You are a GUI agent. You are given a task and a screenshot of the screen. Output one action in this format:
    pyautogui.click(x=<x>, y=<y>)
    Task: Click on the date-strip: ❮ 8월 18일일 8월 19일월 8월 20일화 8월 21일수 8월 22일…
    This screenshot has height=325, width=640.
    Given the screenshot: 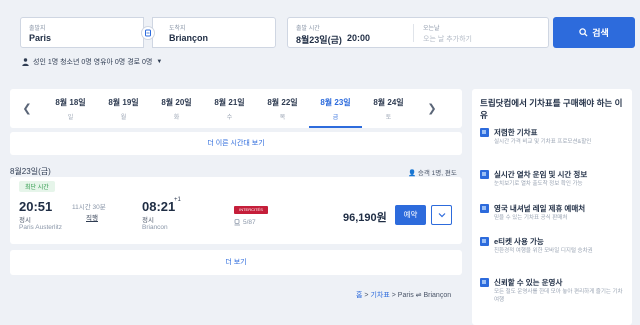 What is the action you would take?
    pyautogui.click(x=236, y=108)
    